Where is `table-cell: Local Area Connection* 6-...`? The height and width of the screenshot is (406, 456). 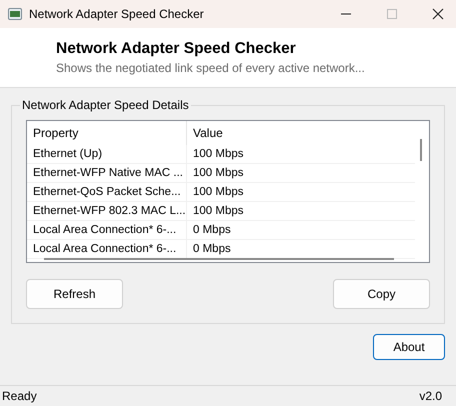
table-cell: Local Area Connection* 6-... is located at coordinates (107, 230).